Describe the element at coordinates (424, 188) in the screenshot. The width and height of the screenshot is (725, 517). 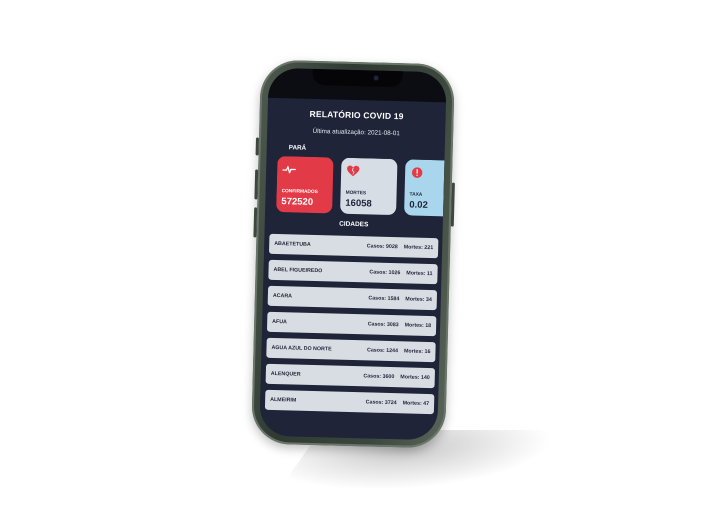
I see `card-taxa: TAXA 0.02` at that location.